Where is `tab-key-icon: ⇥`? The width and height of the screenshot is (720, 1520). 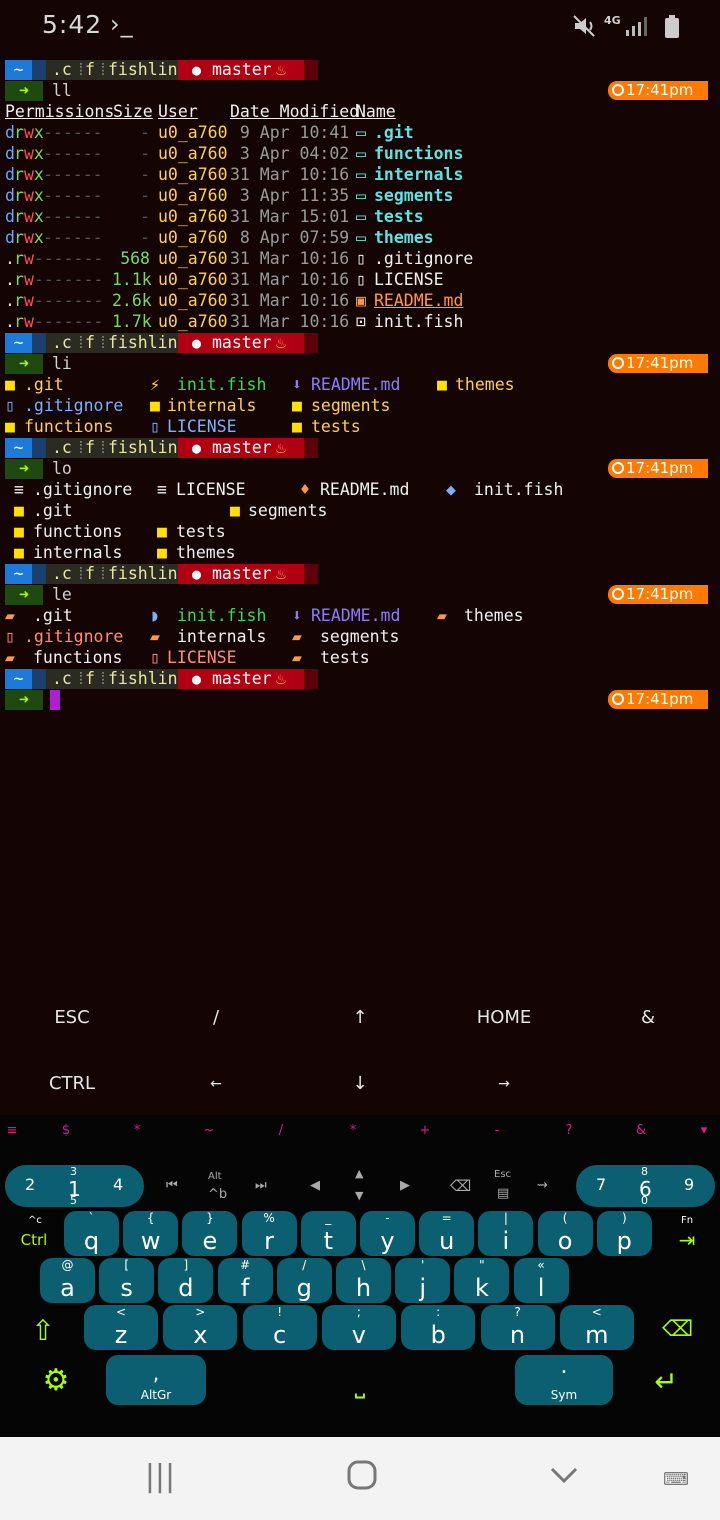
tab-key-icon: ⇥ is located at coordinates (687, 1240).